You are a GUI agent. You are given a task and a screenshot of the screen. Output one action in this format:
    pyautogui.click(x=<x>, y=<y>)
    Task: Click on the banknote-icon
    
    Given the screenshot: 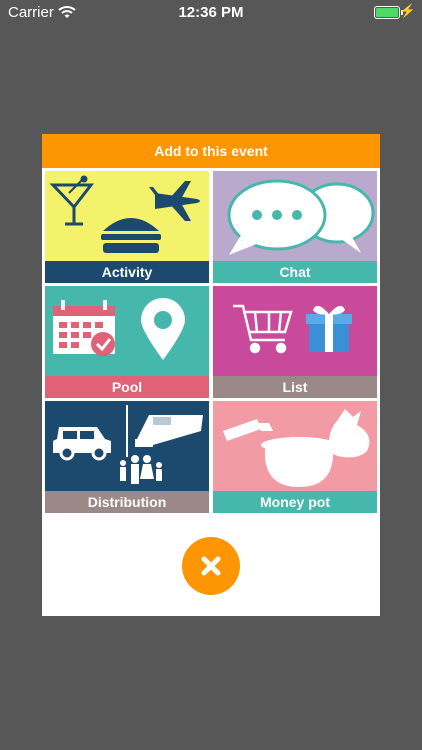 What is the action you would take?
    pyautogui.click(x=248, y=430)
    